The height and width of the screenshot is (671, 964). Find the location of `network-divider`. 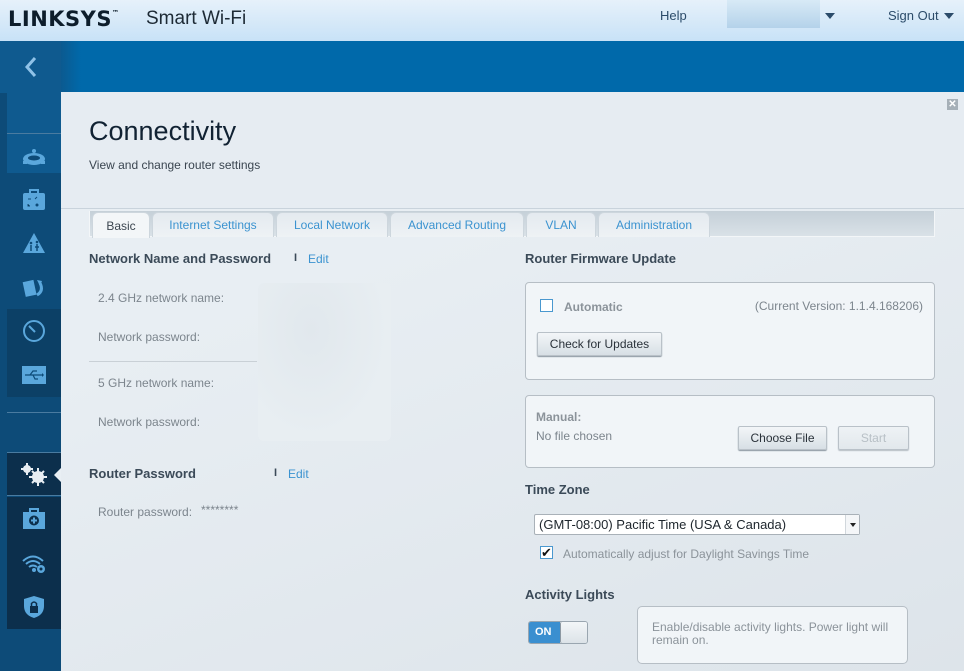

network-divider is located at coordinates (173, 361).